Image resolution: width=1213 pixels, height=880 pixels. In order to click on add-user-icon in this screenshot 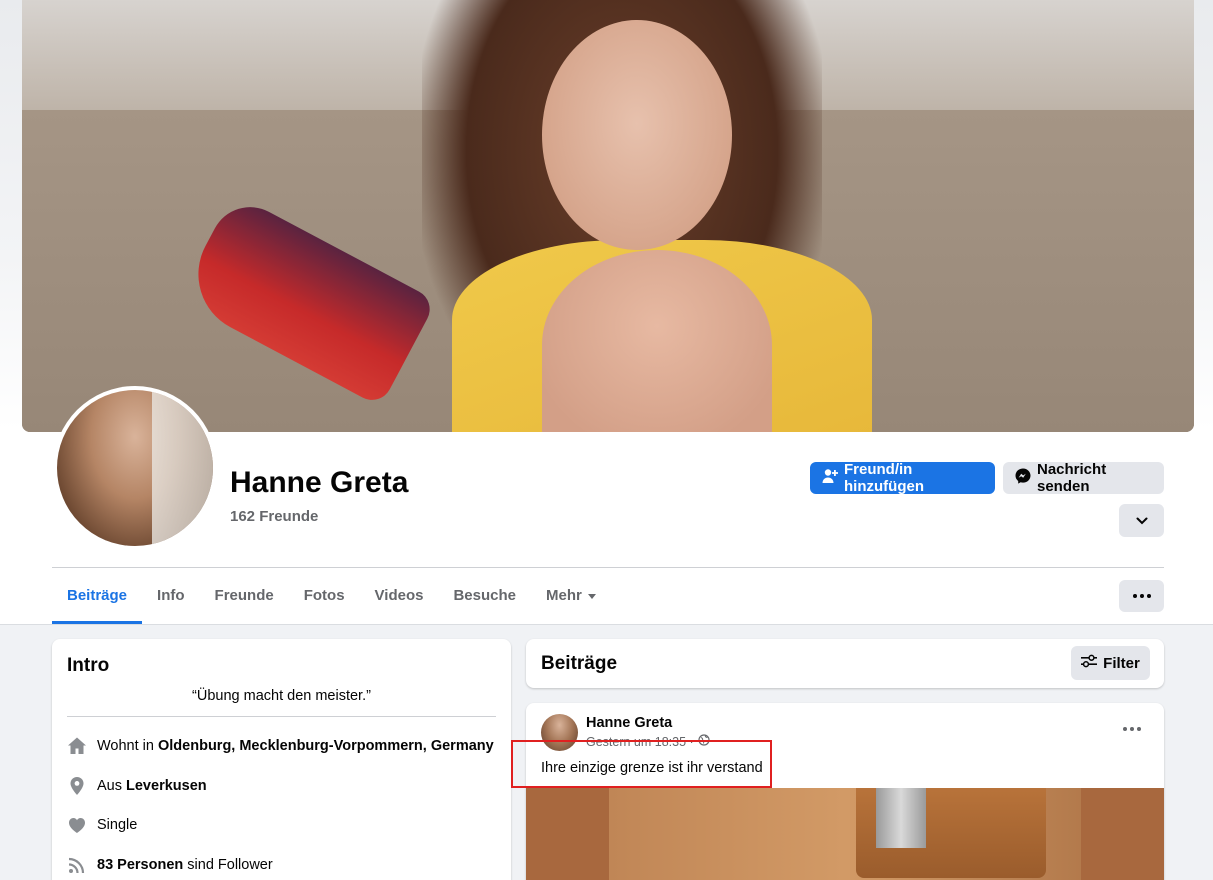, I will do `click(830, 478)`.